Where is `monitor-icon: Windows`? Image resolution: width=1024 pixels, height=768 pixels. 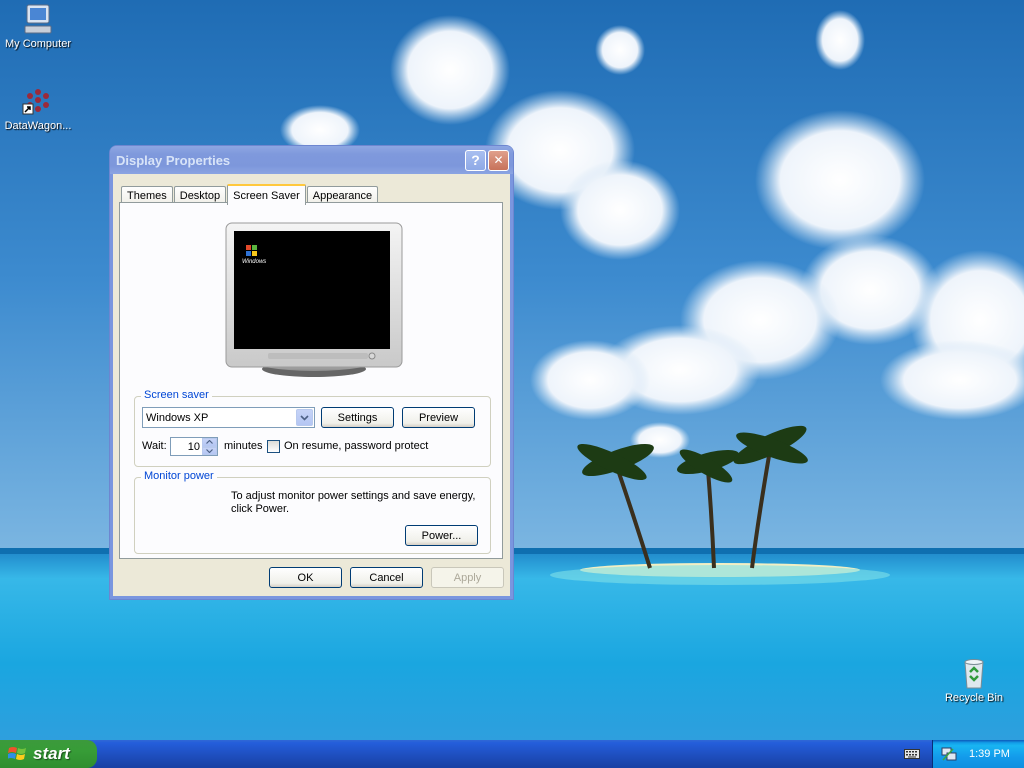 monitor-icon: Windows is located at coordinates (314, 299).